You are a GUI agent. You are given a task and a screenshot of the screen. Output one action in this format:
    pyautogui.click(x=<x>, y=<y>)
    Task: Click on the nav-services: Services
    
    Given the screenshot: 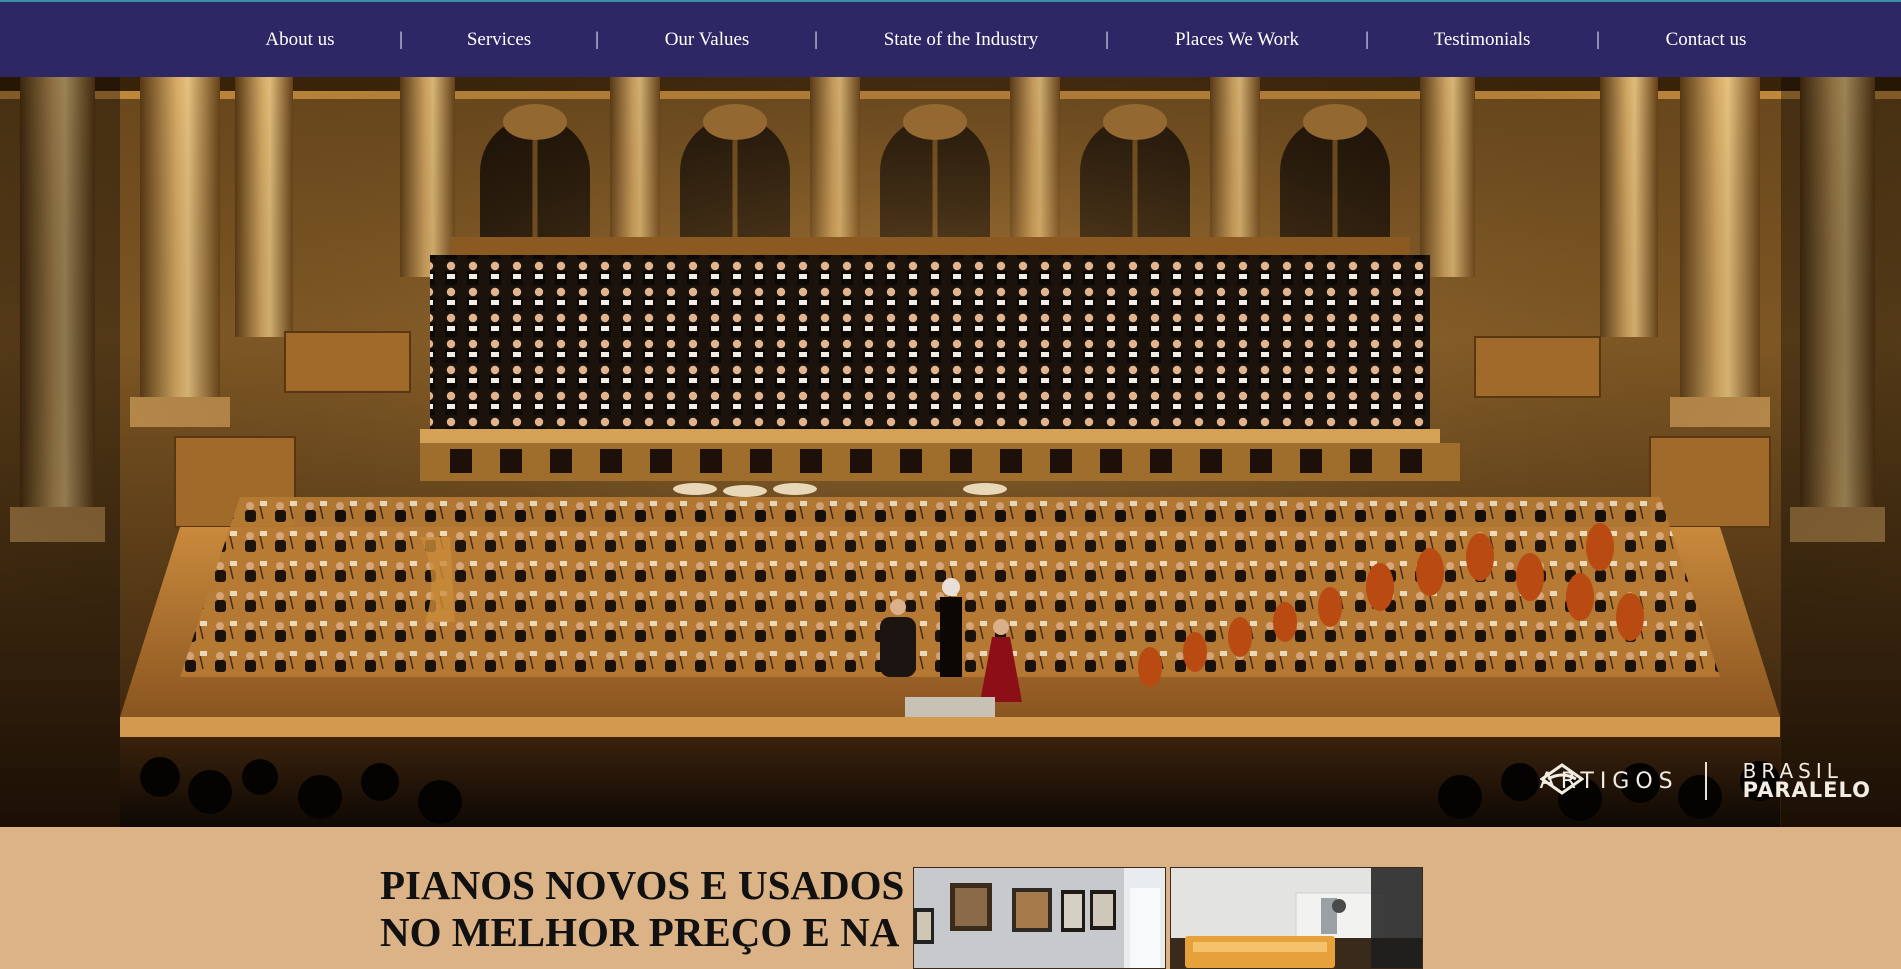 What is the action you would take?
    pyautogui.click(x=499, y=39)
    